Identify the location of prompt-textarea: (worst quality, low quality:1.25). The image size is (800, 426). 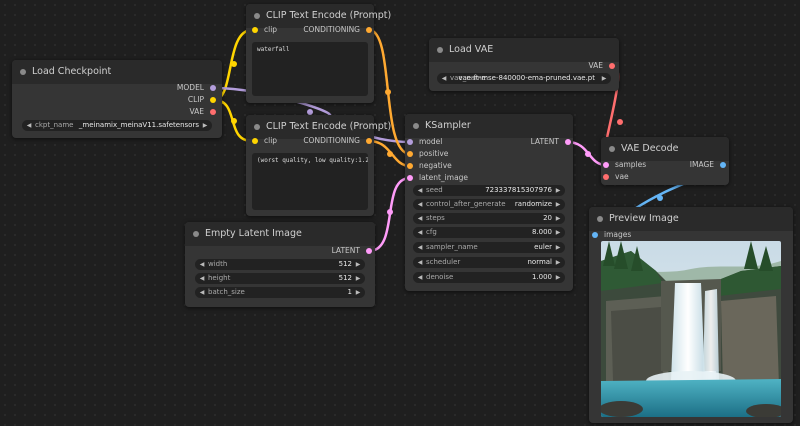
(310, 181).